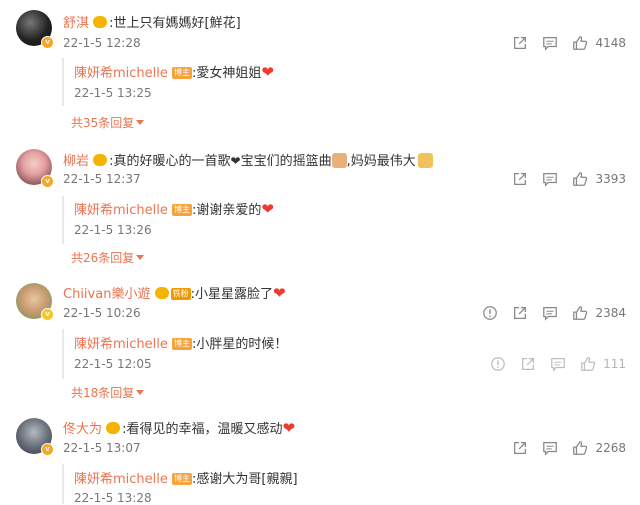 This screenshot has width=640, height=505. I want to click on comment-text-part: 宝宝们的摇篮曲, so click(286, 161).